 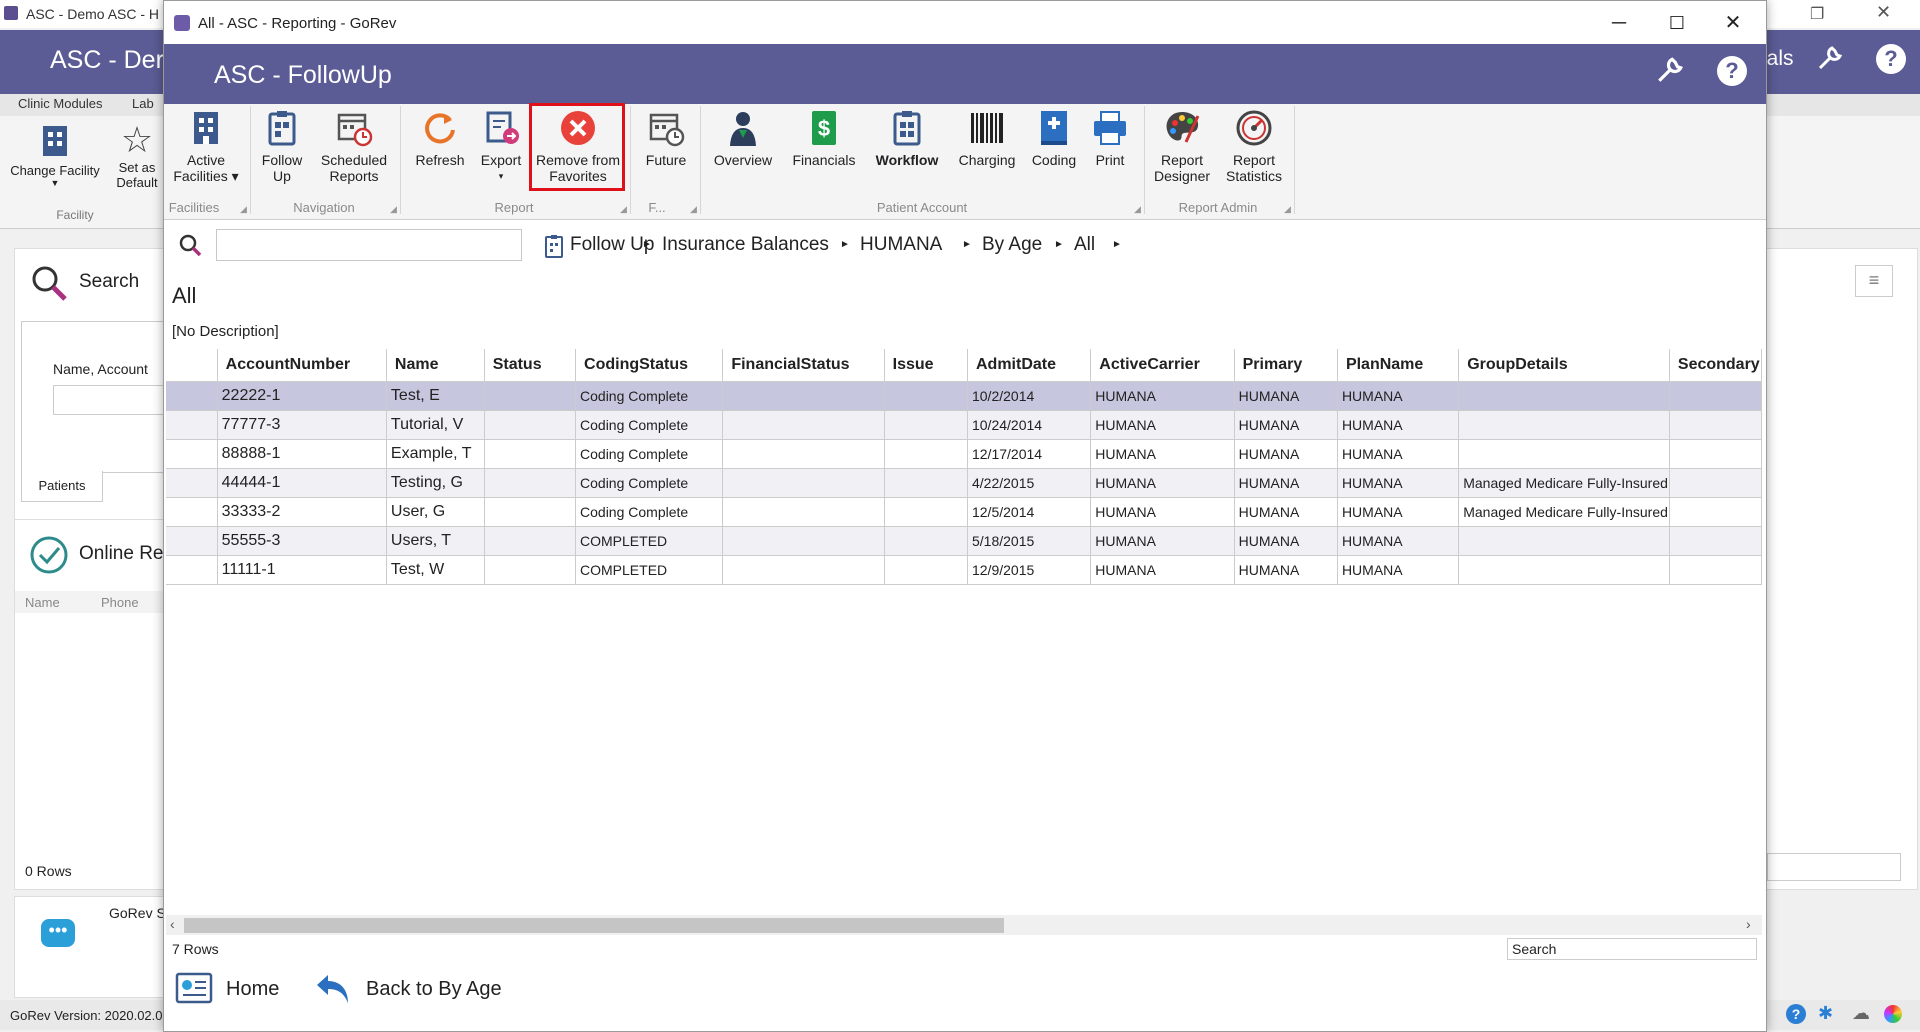 What do you see at coordinates (1874, 281) in the screenshot?
I see `hamburger-menu-icon: ≡` at bounding box center [1874, 281].